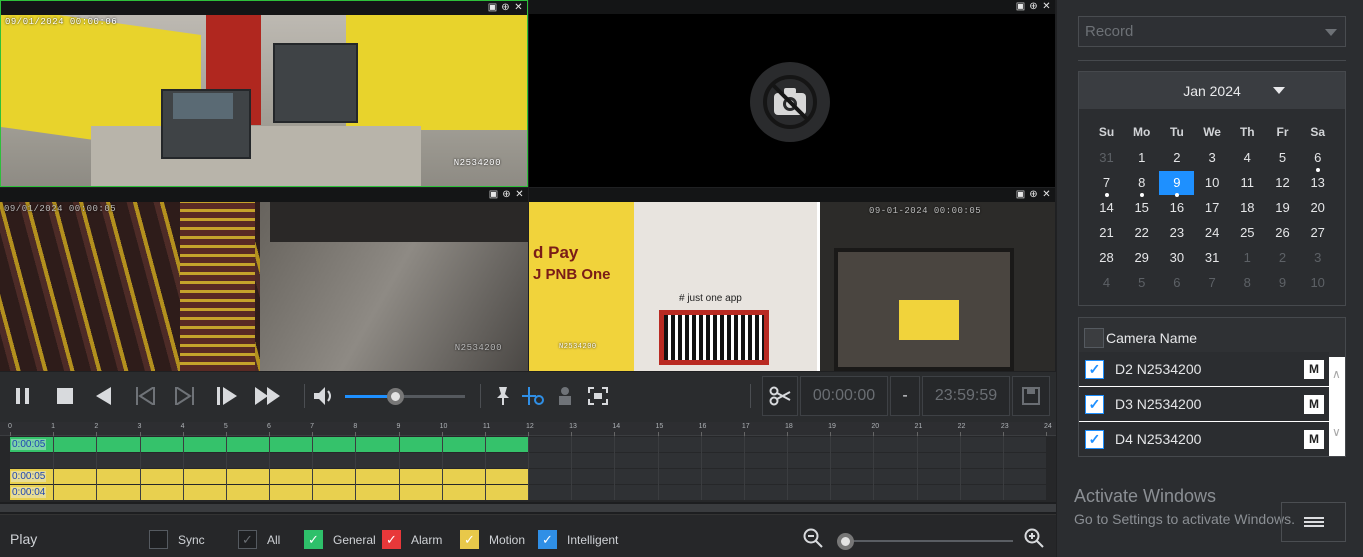 The width and height of the screenshot is (1363, 557). I want to click on calendar-day: 22, so click(1141, 233).